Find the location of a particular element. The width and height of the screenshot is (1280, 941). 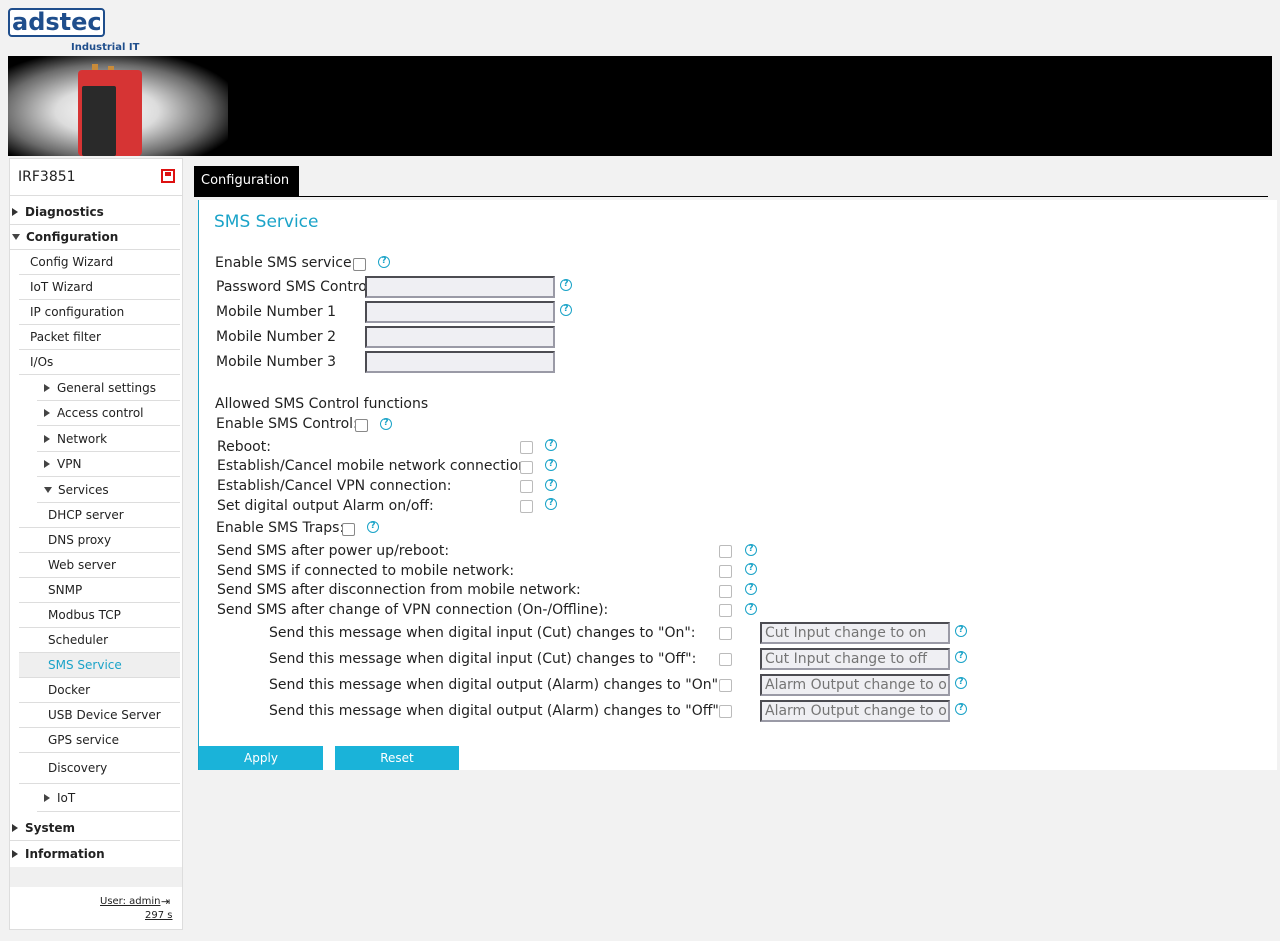

nav-scheduler: Scheduler is located at coordinates (99, 640).